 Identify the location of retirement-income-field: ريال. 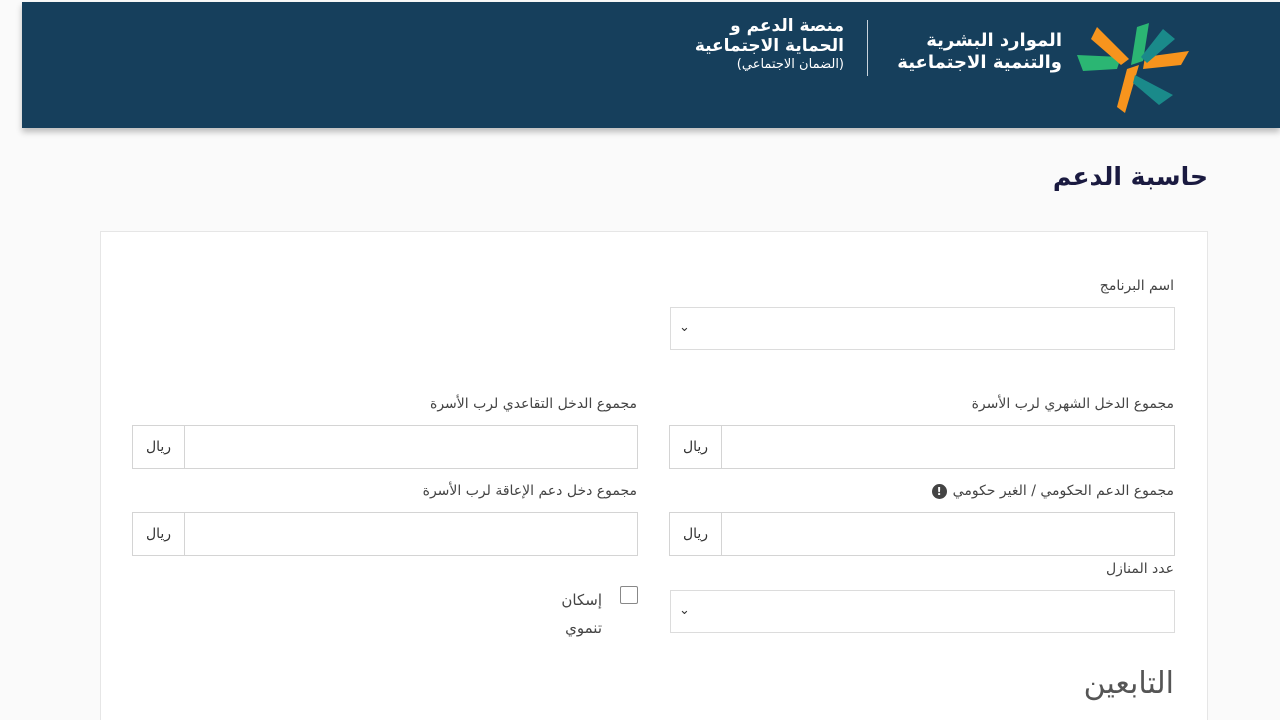
(385, 447).